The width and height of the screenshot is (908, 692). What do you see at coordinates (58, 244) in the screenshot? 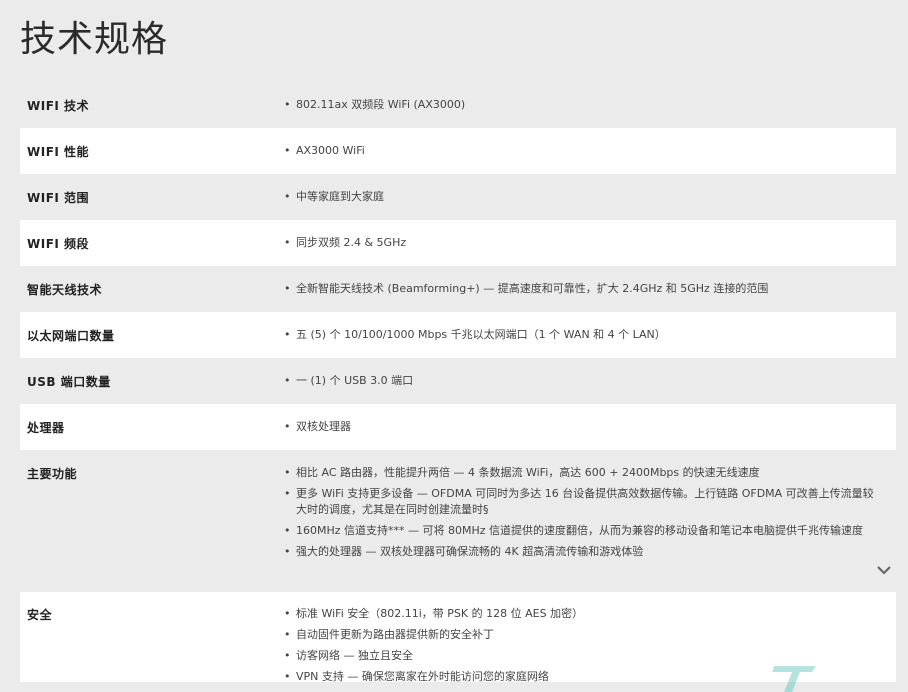
I see `spec-label: WIFI 频段` at bounding box center [58, 244].